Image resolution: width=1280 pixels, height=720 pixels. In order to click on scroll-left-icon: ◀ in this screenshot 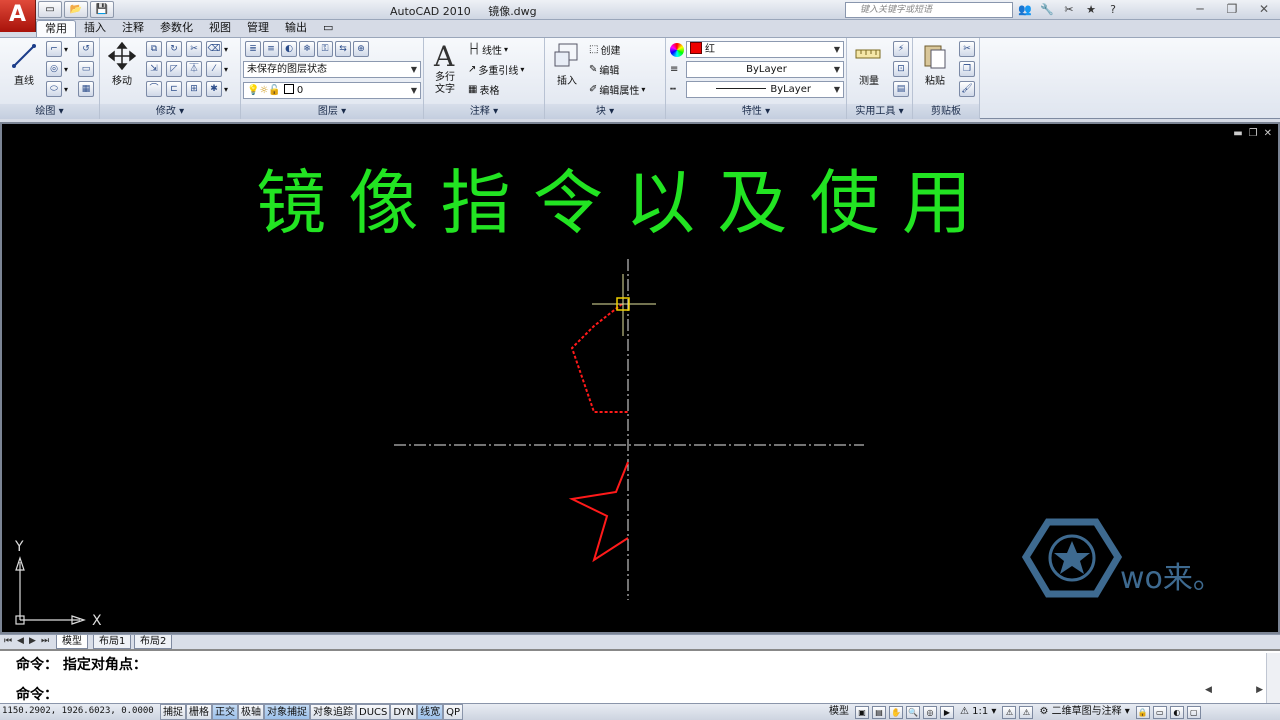, I will do `click(1208, 690)`.